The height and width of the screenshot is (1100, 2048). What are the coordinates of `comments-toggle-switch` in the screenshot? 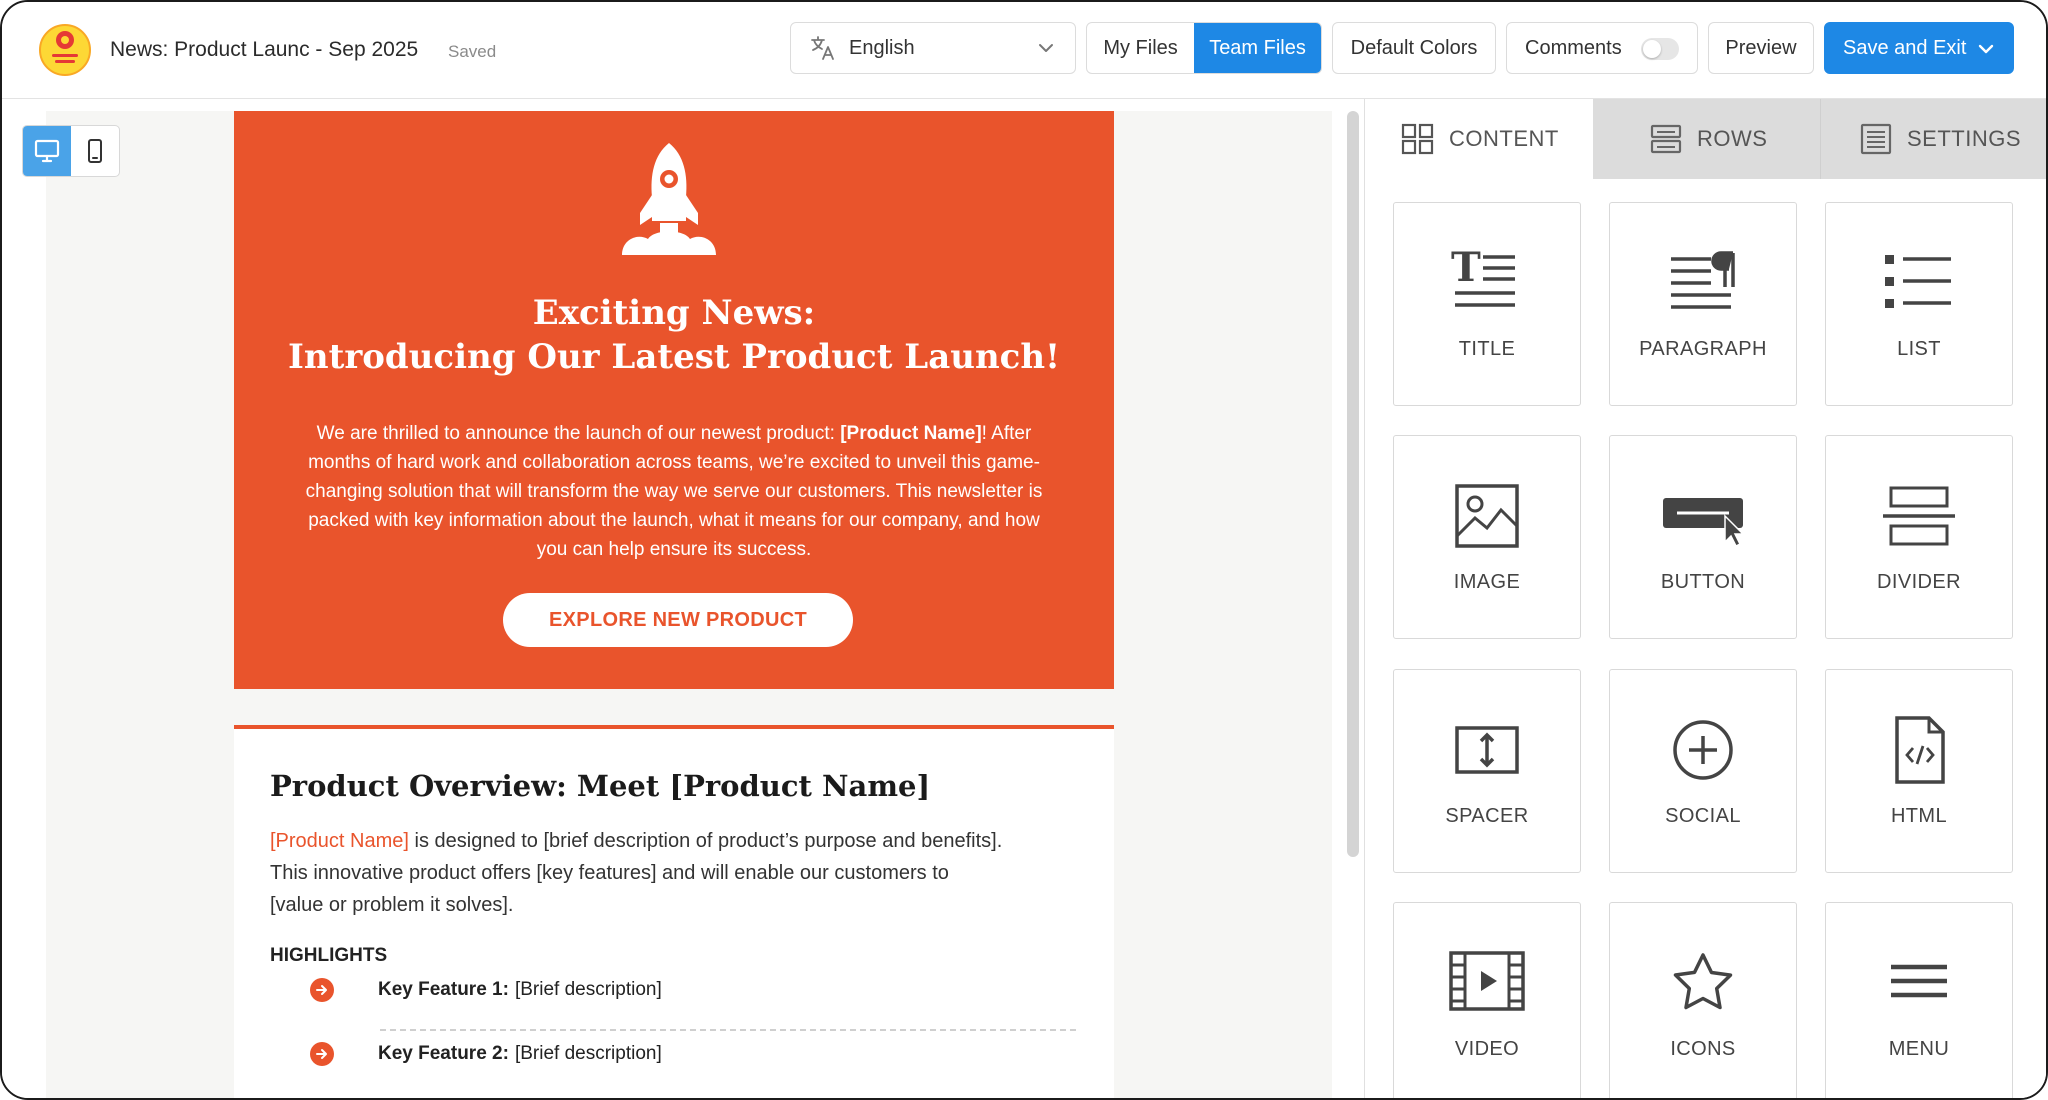 It's located at (1660, 49).